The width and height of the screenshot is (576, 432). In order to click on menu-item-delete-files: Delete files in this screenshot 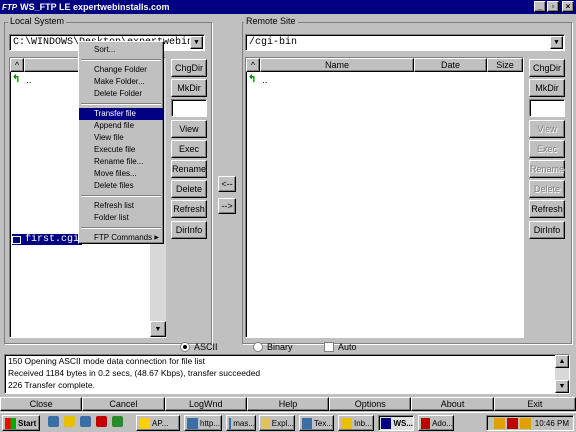, I will do `click(121, 186)`.